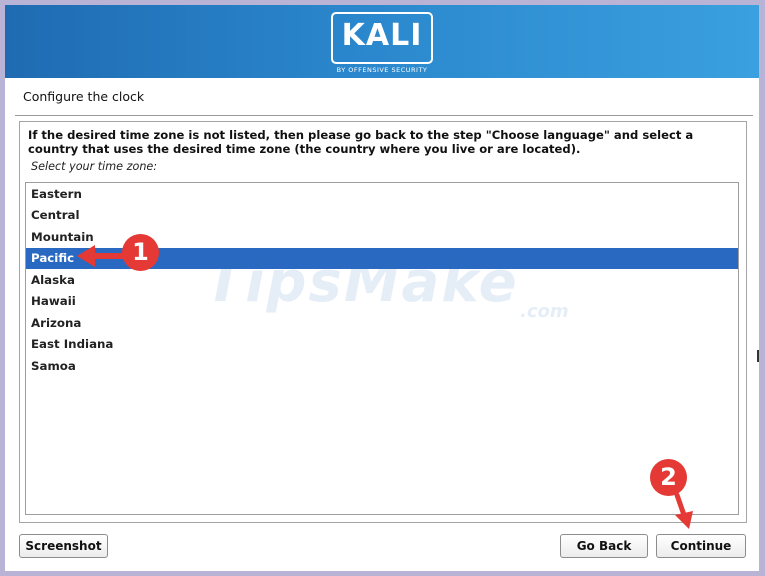 The image size is (765, 576). I want to click on kali-logo-text: KALI, so click(382, 35).